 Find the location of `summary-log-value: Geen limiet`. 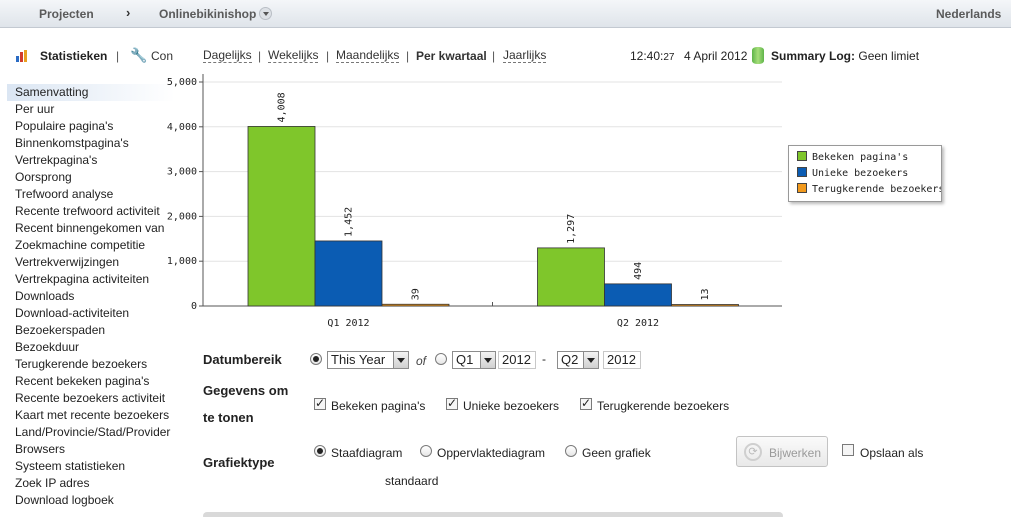

summary-log-value: Geen limiet is located at coordinates (889, 56).